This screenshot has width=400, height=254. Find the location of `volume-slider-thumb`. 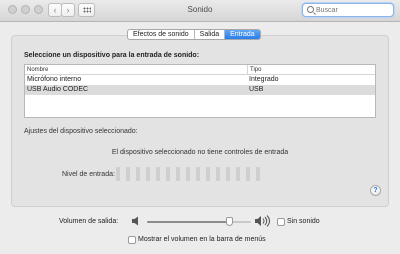

volume-slider-thumb is located at coordinates (230, 221).